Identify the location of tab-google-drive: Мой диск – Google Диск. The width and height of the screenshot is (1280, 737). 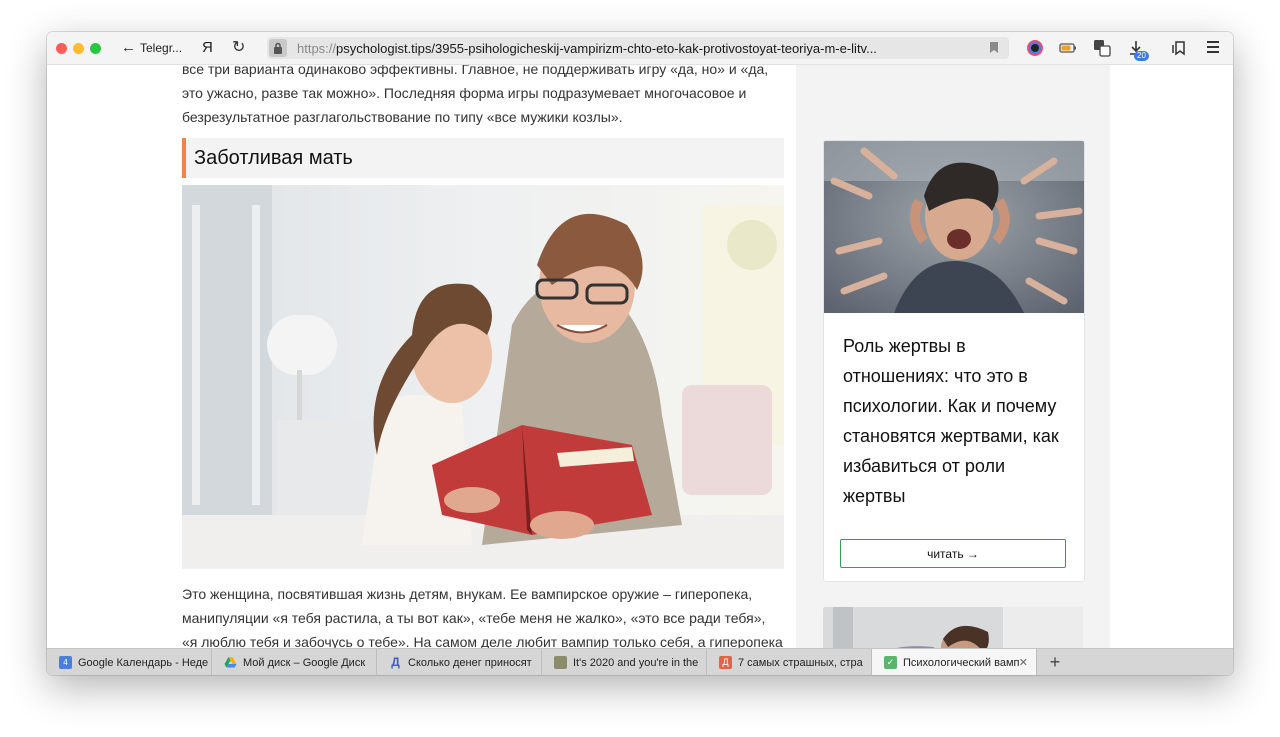
(294, 662).